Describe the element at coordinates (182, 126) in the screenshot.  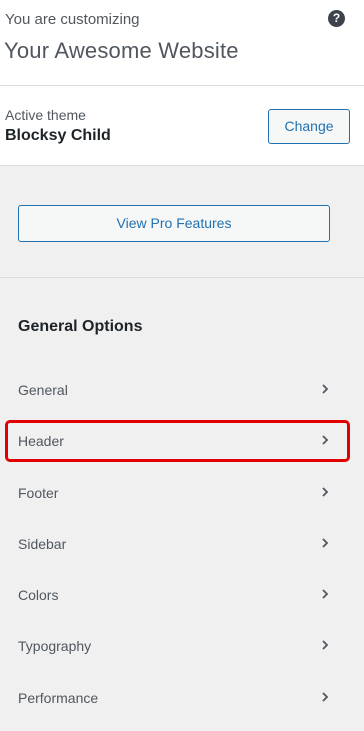
I see `active-theme-panel: Active theme Blocksy Child Change` at that location.